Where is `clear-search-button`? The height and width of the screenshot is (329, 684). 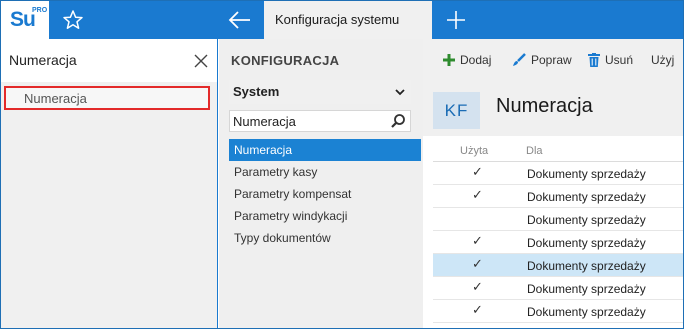 clear-search-button is located at coordinates (201, 61).